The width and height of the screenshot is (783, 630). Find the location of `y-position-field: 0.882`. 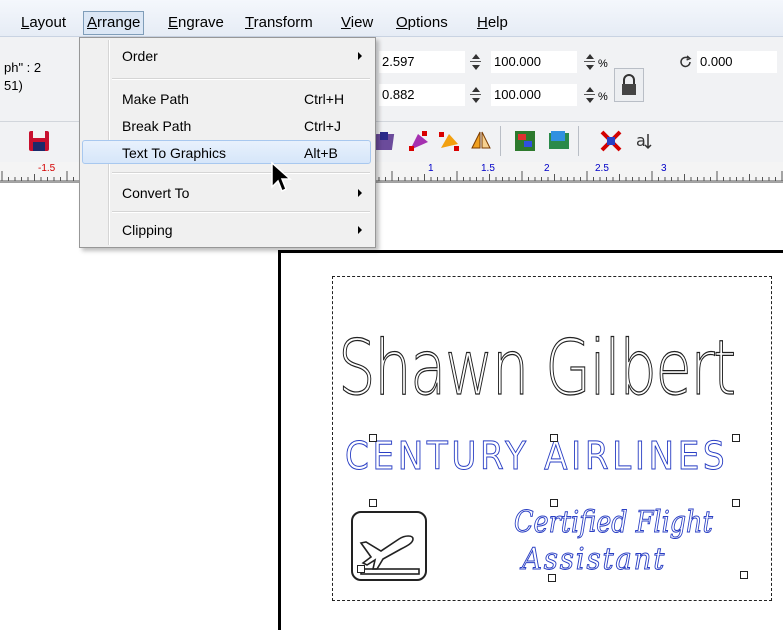

y-position-field: 0.882 is located at coordinates (422, 95).